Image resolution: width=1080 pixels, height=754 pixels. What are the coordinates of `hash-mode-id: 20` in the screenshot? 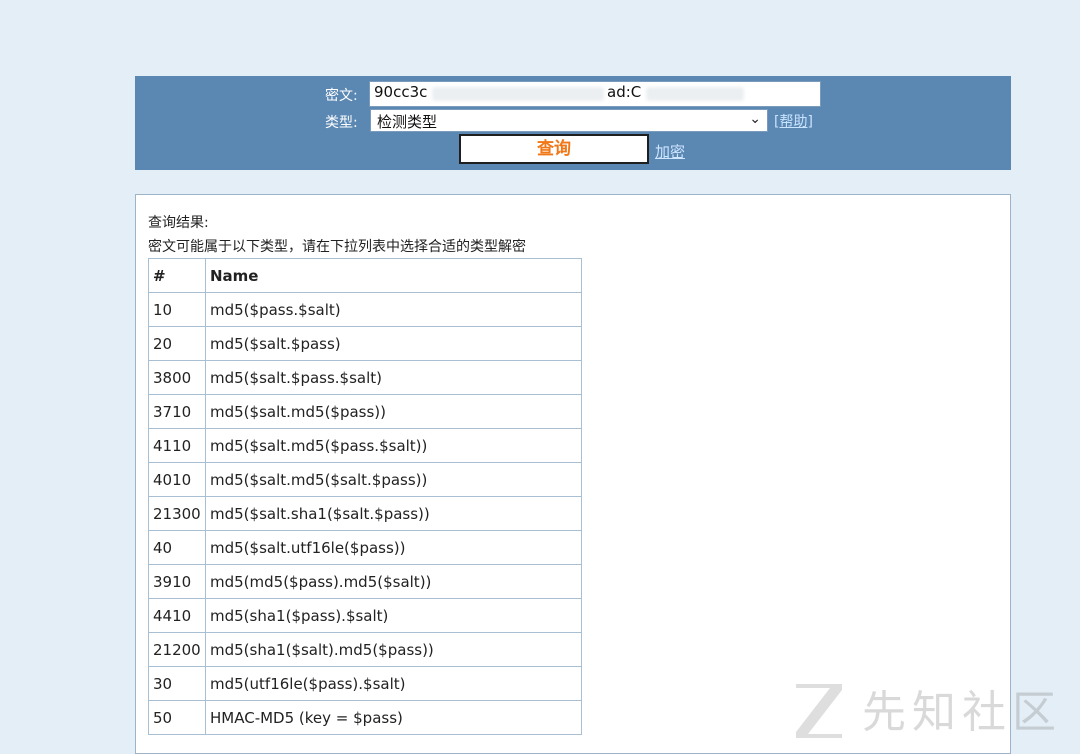 It's located at (177, 343).